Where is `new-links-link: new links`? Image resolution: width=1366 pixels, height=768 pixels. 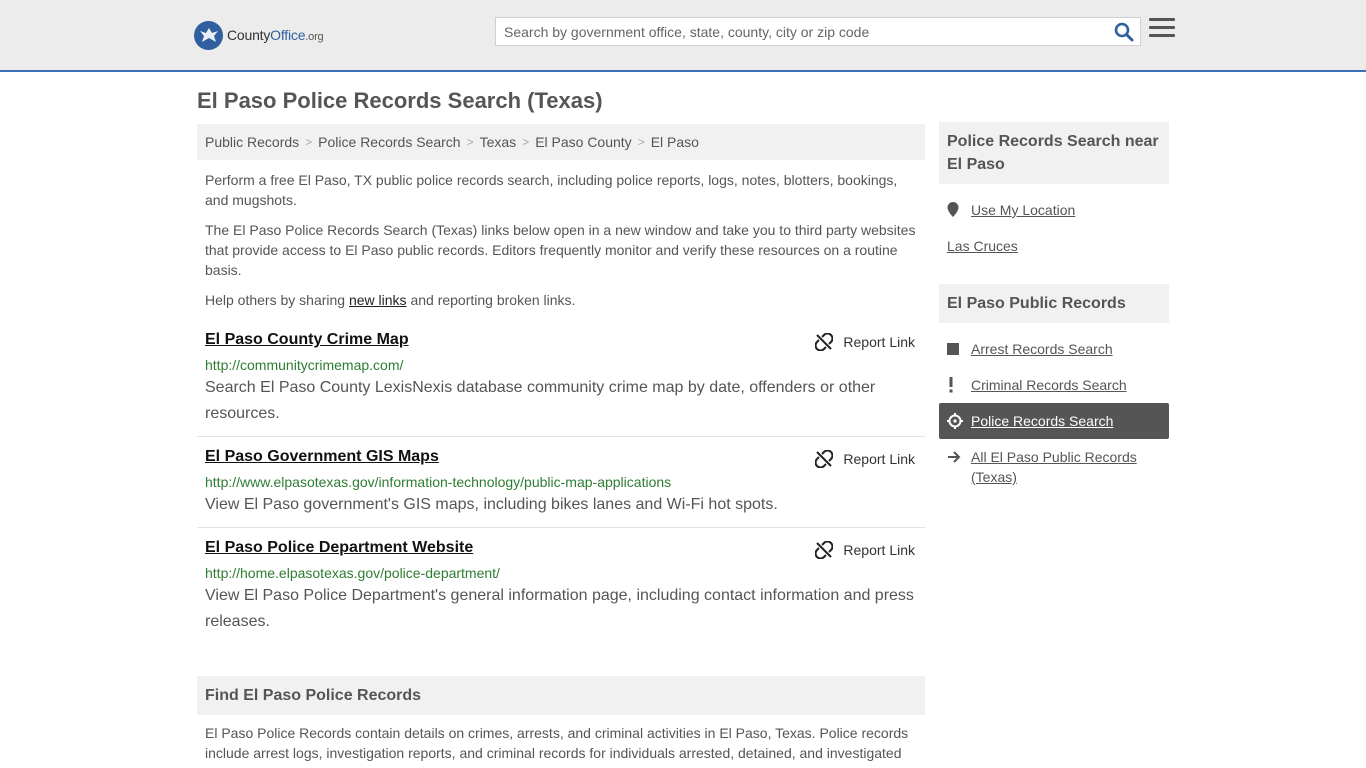
new-links-link: new links is located at coordinates (378, 300).